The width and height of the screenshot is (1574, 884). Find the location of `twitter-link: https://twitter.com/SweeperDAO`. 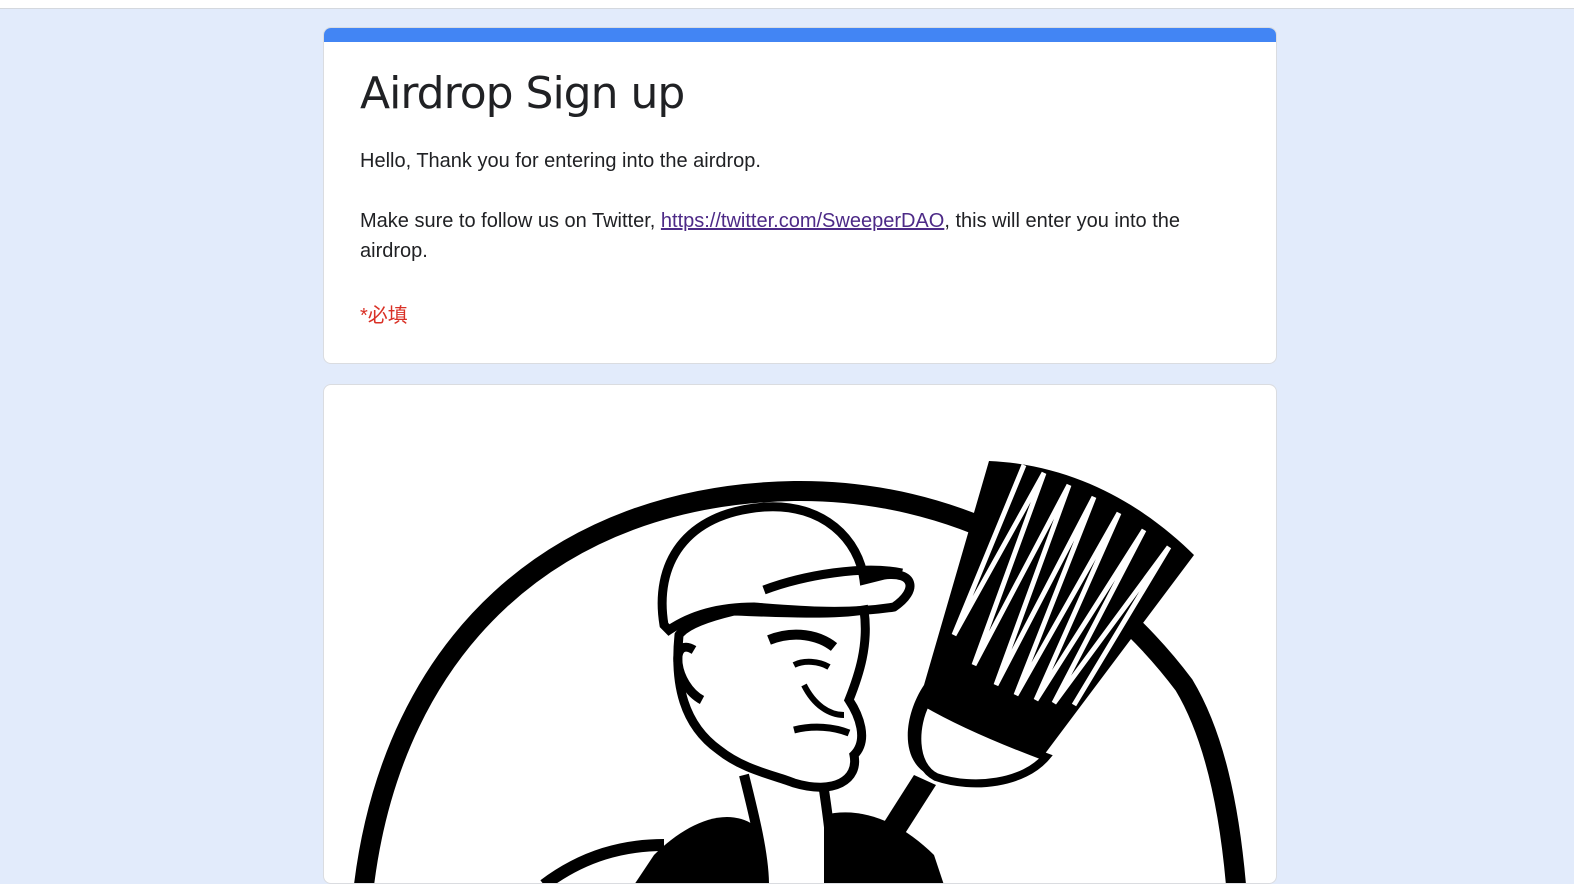

twitter-link: https://twitter.com/SweeperDAO is located at coordinates (802, 221).